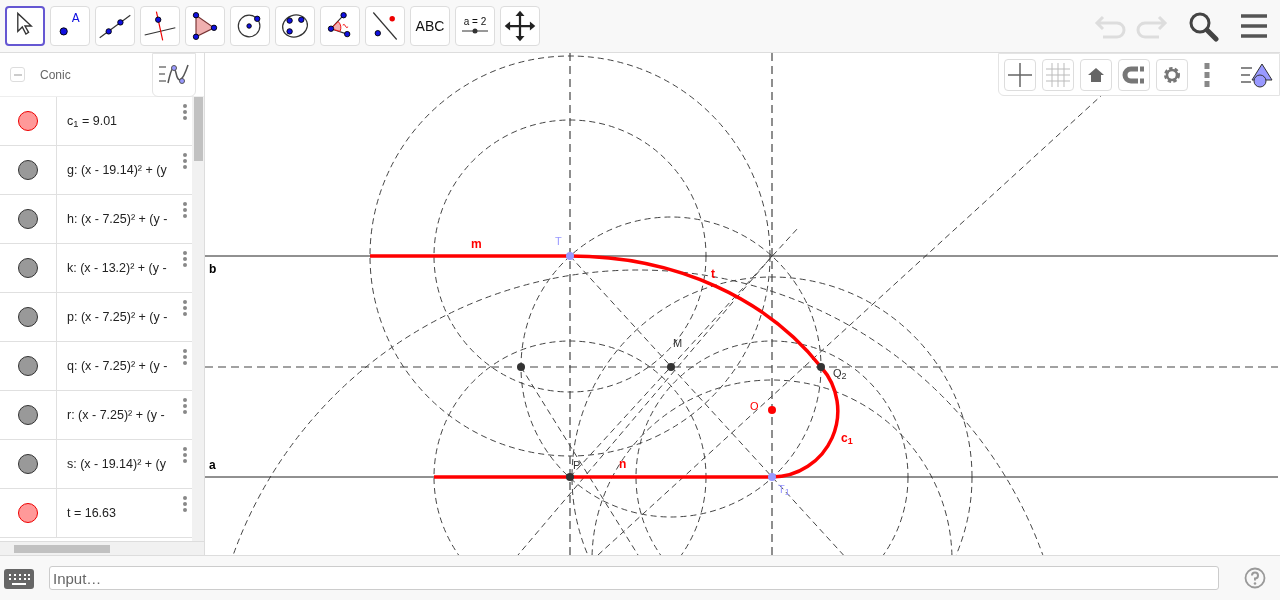  I want to click on line-tool-button, so click(115, 26).